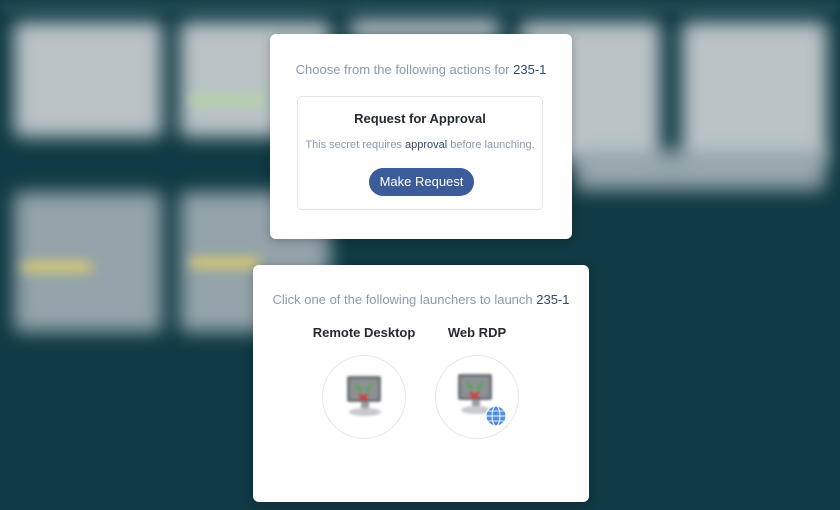 This screenshot has width=840, height=510. I want to click on approval-desc-prefix: This secret requires, so click(355, 145).